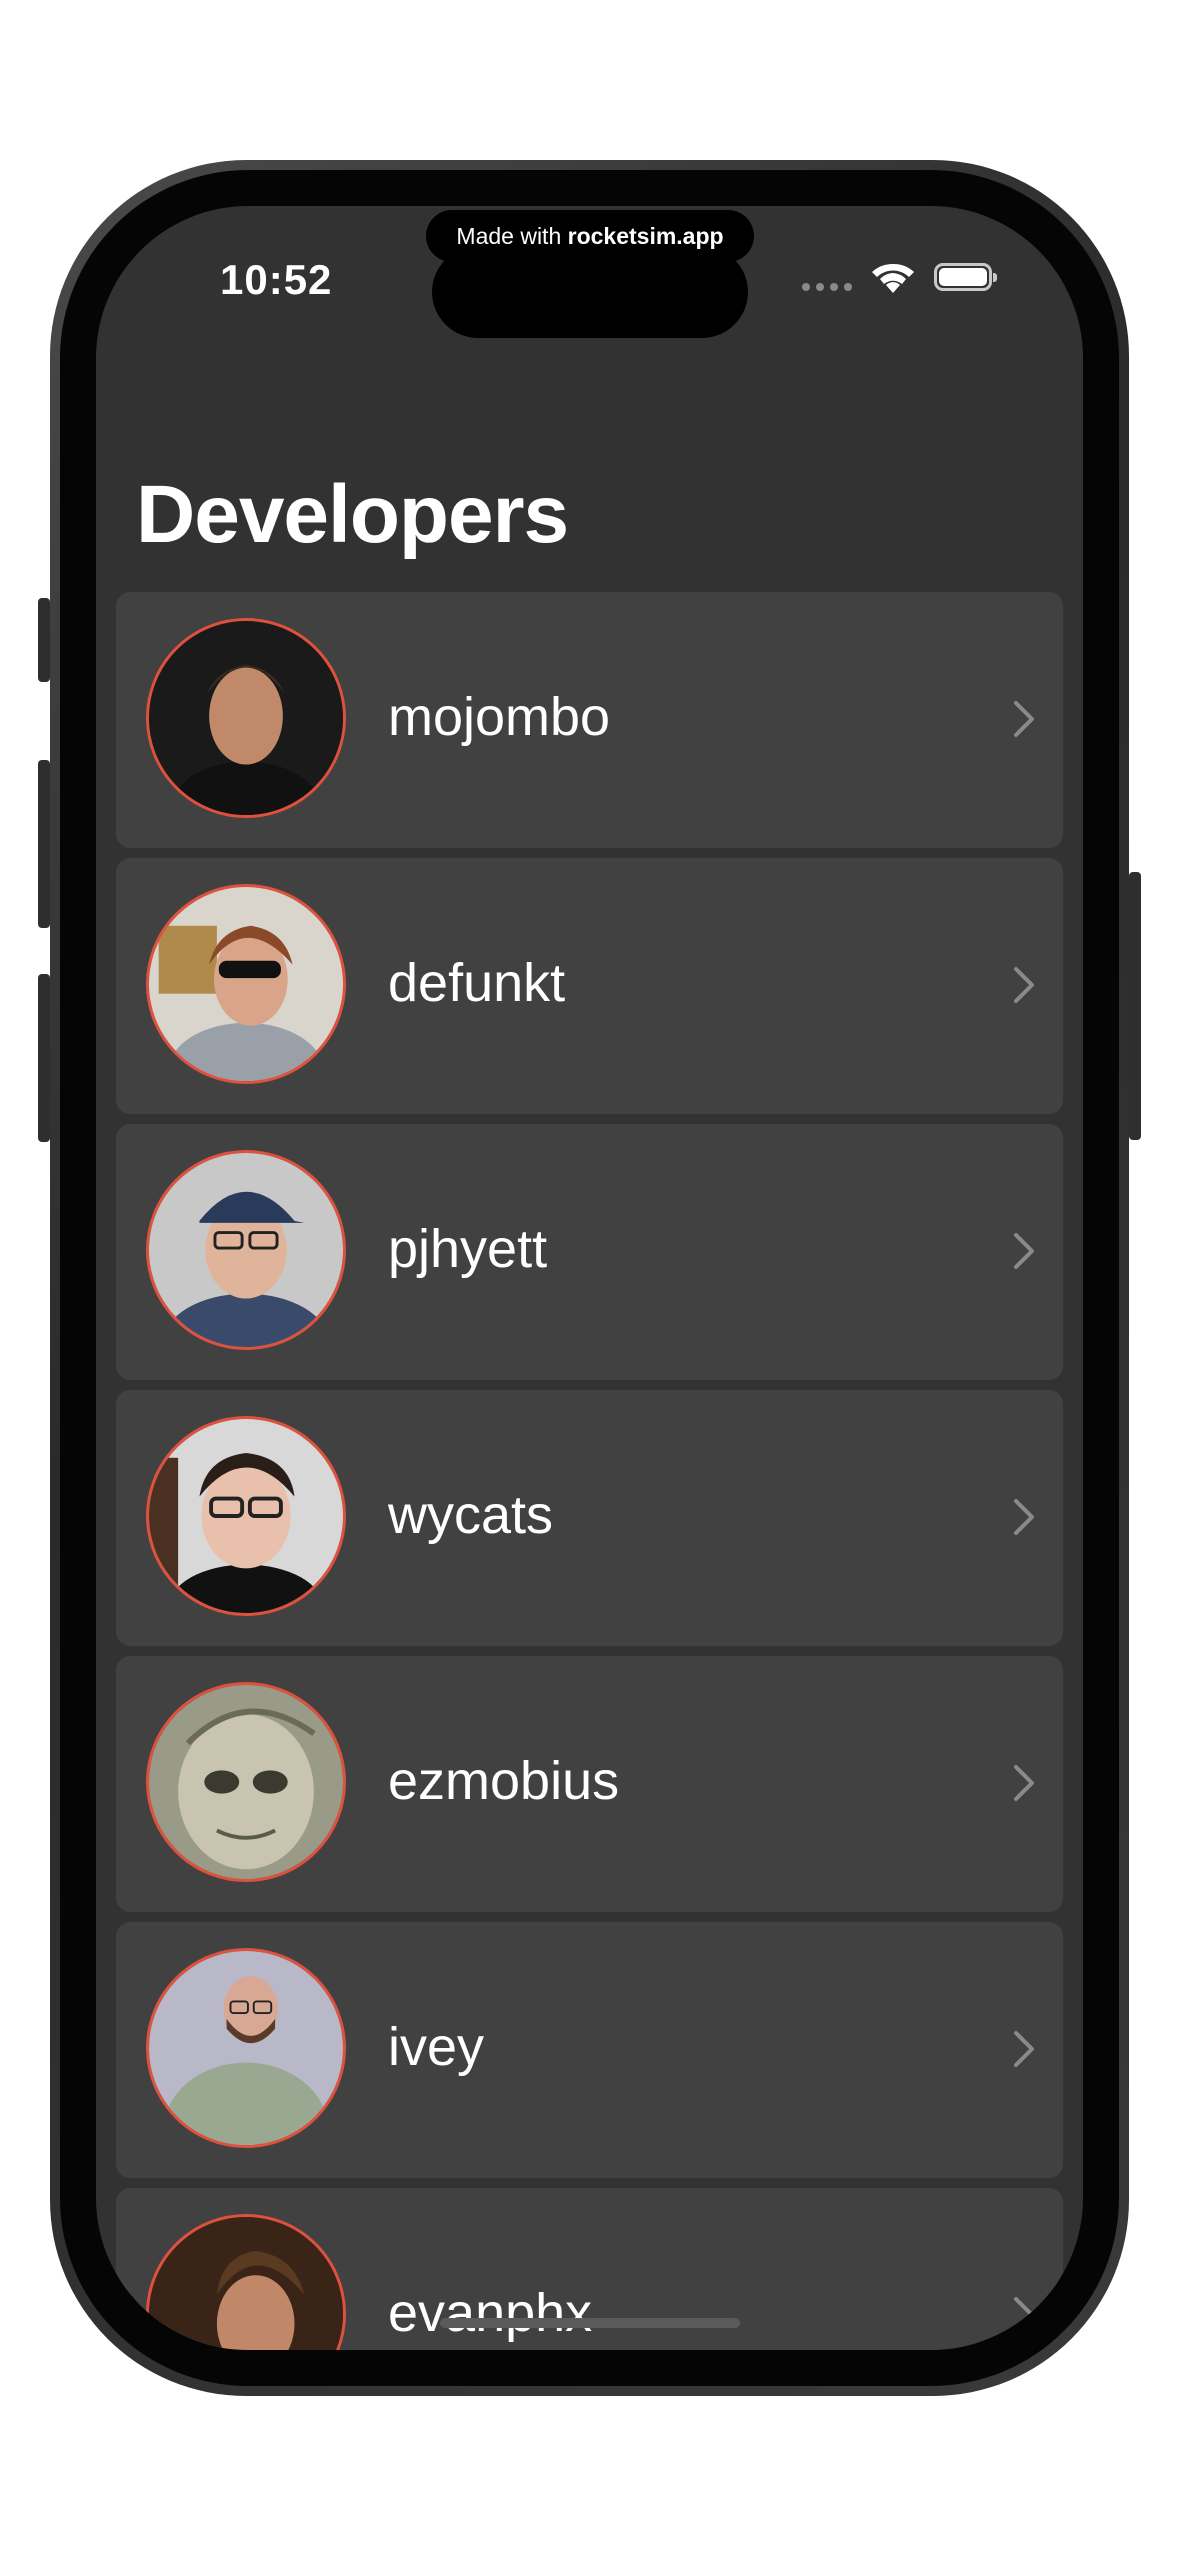 Image resolution: width=1179 pixels, height=2556 pixels. I want to click on developer-row: pjhyett, so click(589, 1252).